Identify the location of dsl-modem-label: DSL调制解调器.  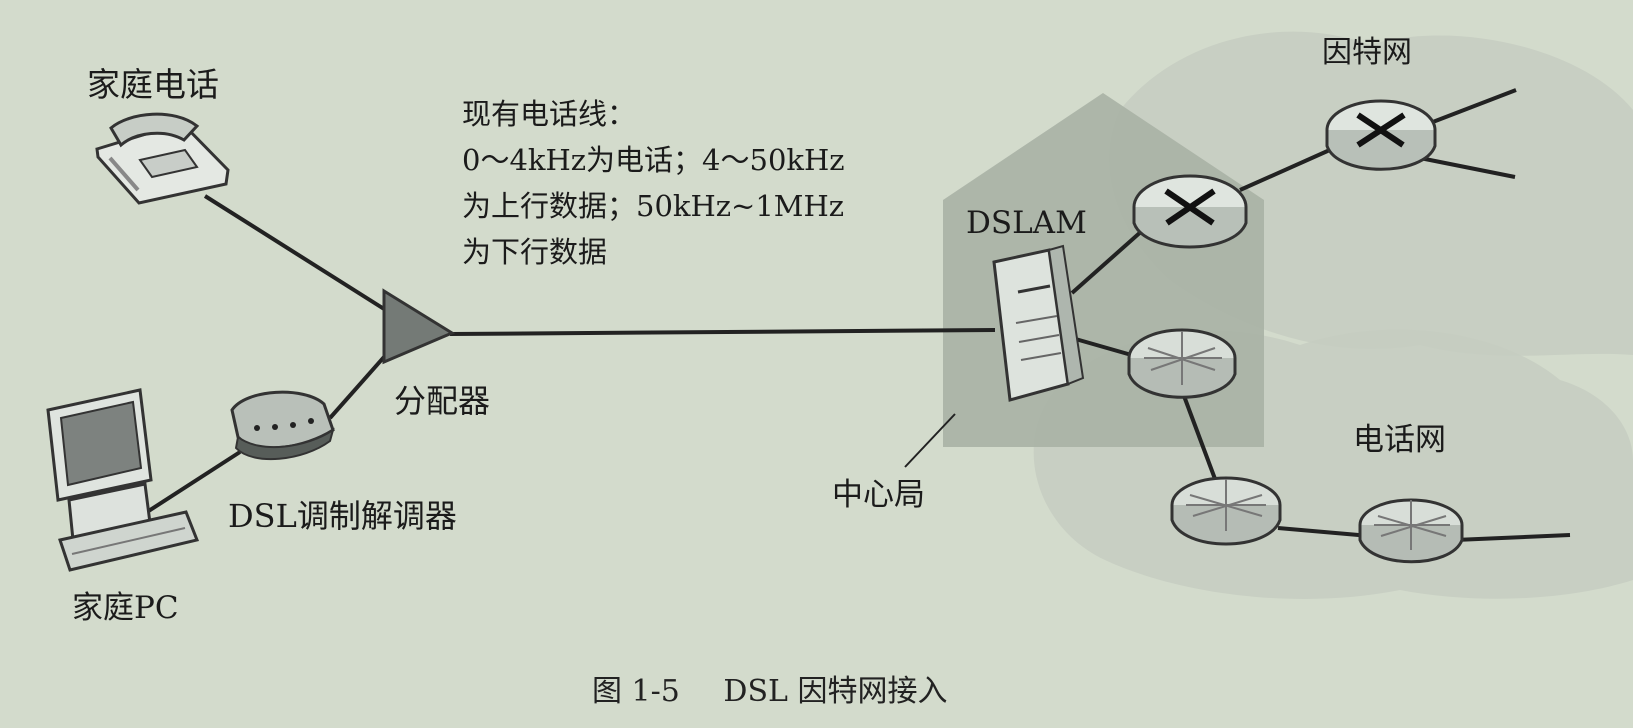
(342, 516).